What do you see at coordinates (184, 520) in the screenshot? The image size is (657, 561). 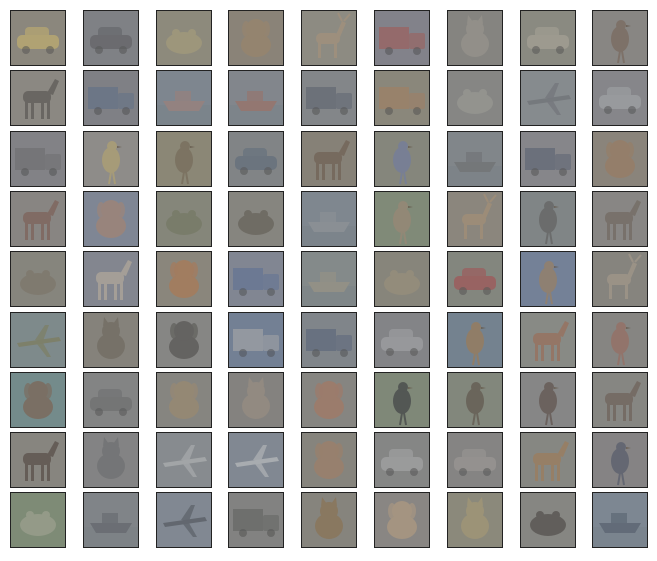 I see `airplane-icon` at bounding box center [184, 520].